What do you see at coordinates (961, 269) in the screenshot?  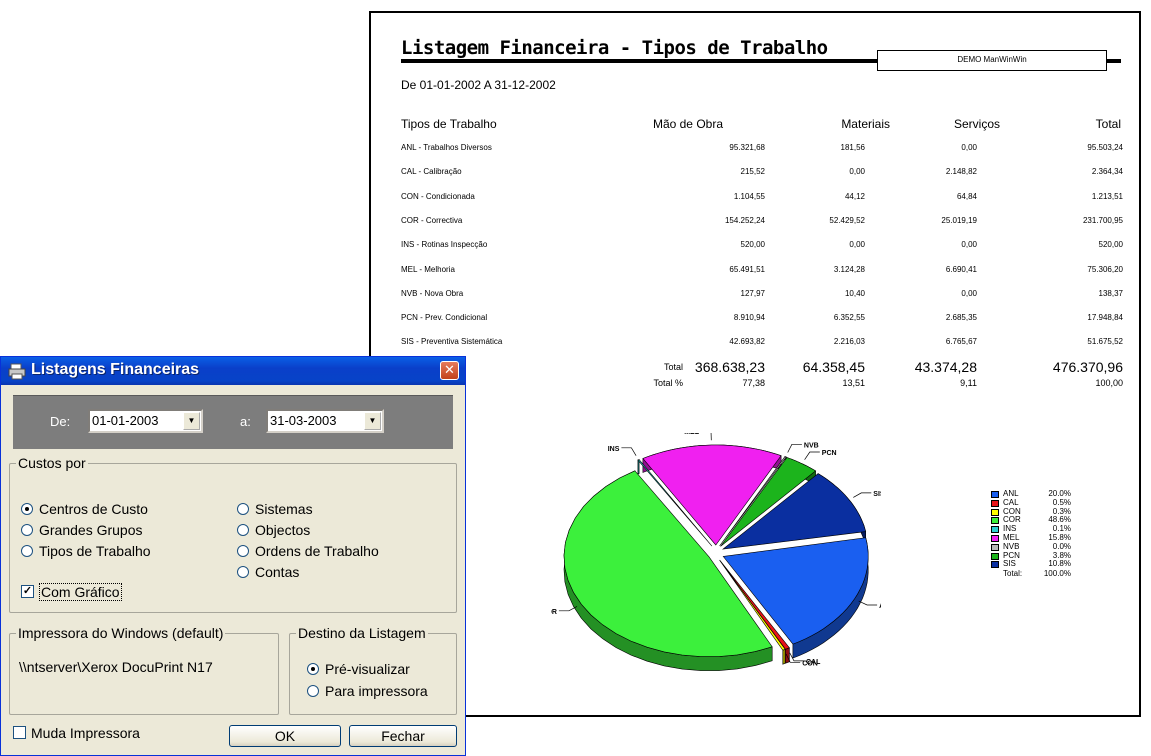 I see `table-cell: 6.690,41` at bounding box center [961, 269].